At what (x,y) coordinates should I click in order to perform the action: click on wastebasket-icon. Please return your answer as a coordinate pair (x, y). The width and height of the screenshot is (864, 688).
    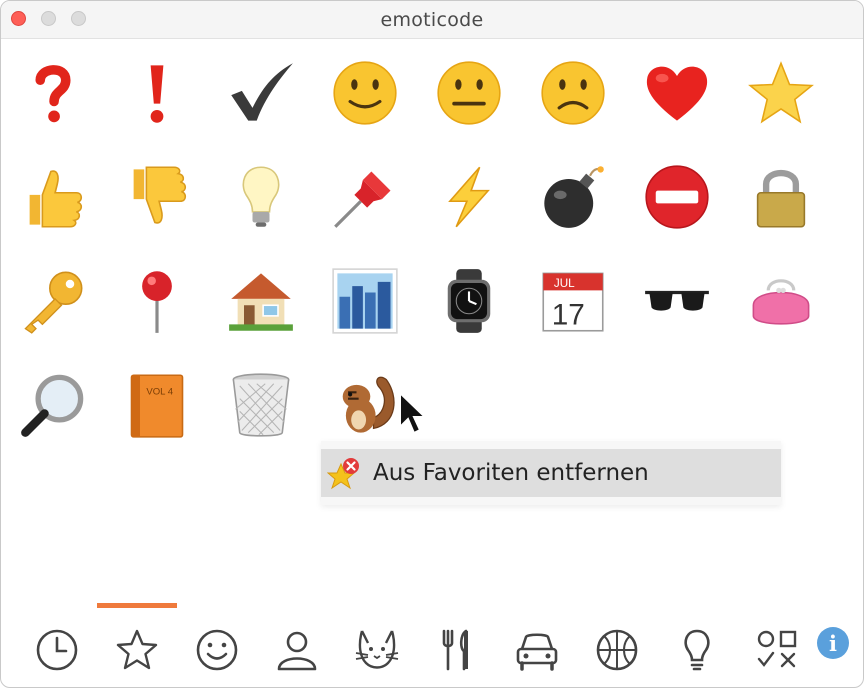
    Looking at the image, I should click on (261, 405).